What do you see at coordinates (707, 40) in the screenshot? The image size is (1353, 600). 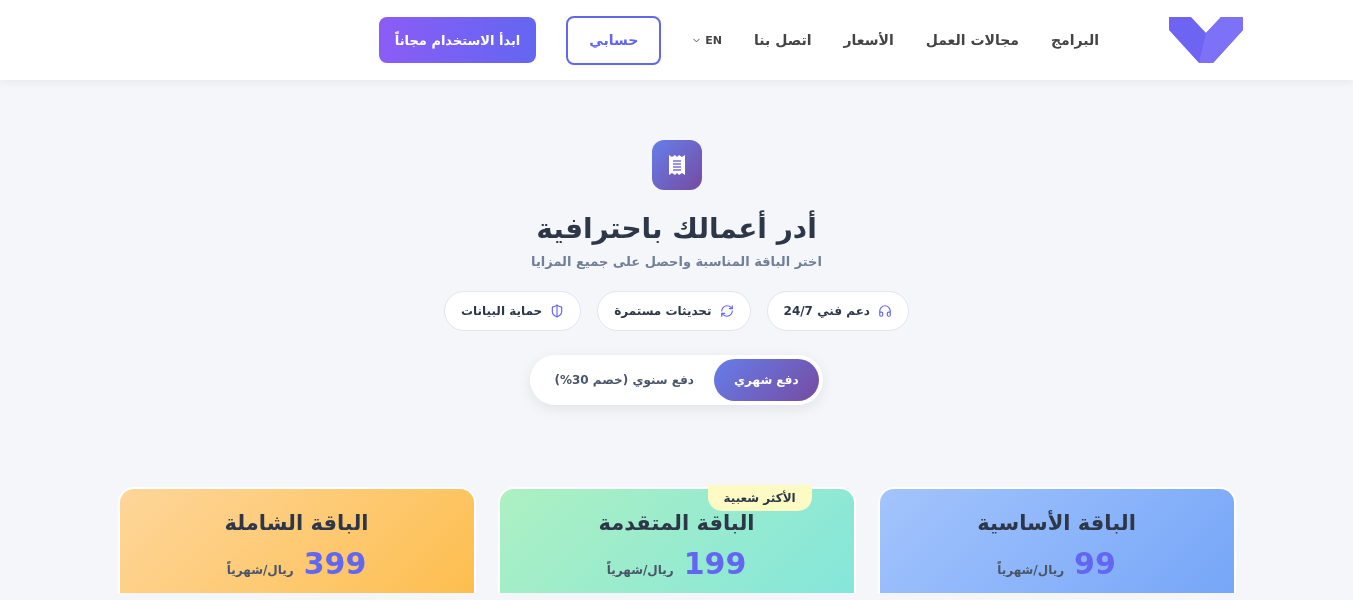 I see `language-selector: EN` at bounding box center [707, 40].